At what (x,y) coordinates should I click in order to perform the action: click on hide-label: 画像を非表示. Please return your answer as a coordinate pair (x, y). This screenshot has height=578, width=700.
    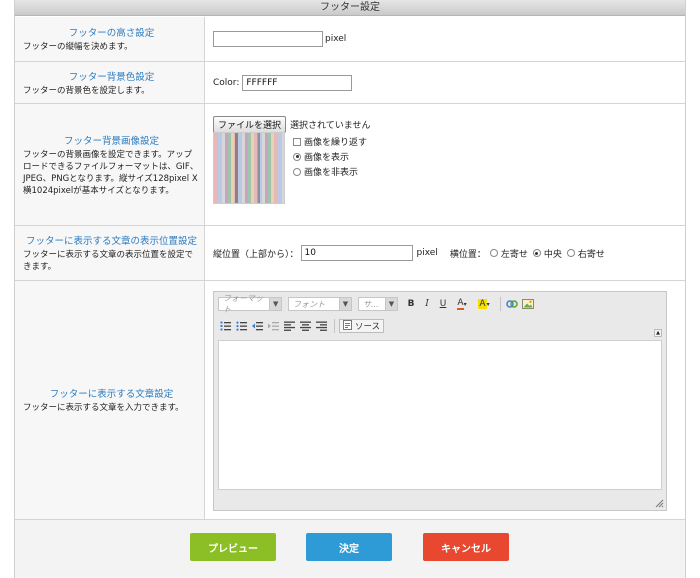
    Looking at the image, I should click on (331, 173).